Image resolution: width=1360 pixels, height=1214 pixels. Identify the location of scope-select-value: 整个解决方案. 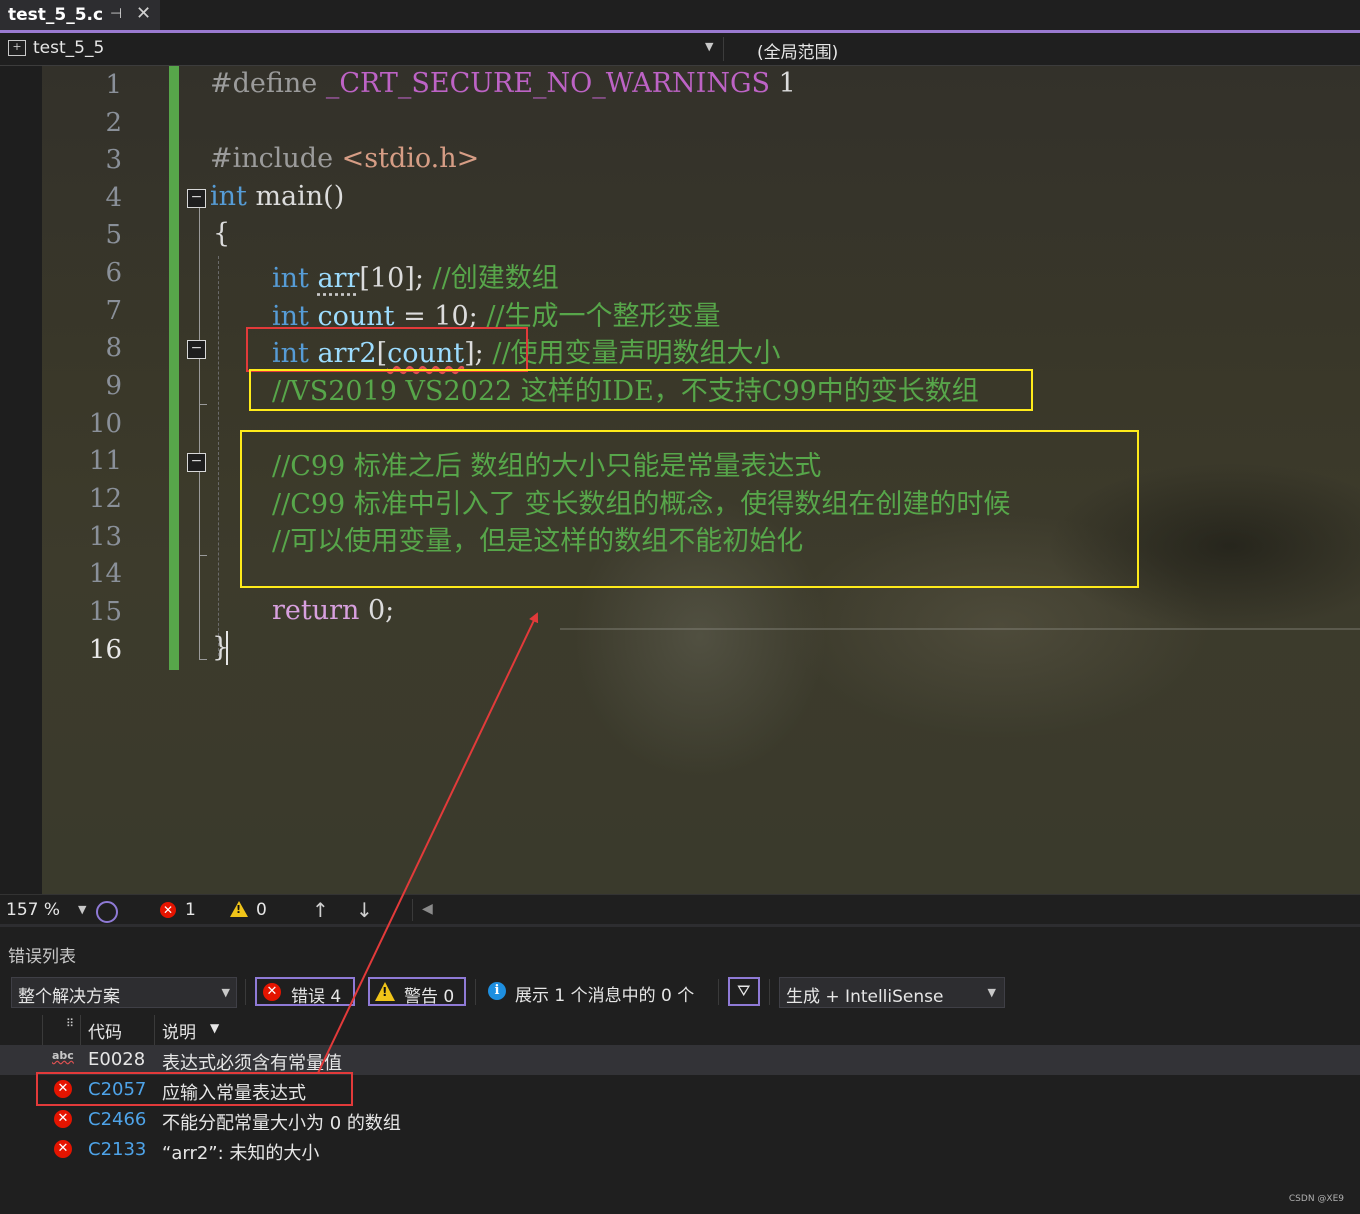
(69, 997).